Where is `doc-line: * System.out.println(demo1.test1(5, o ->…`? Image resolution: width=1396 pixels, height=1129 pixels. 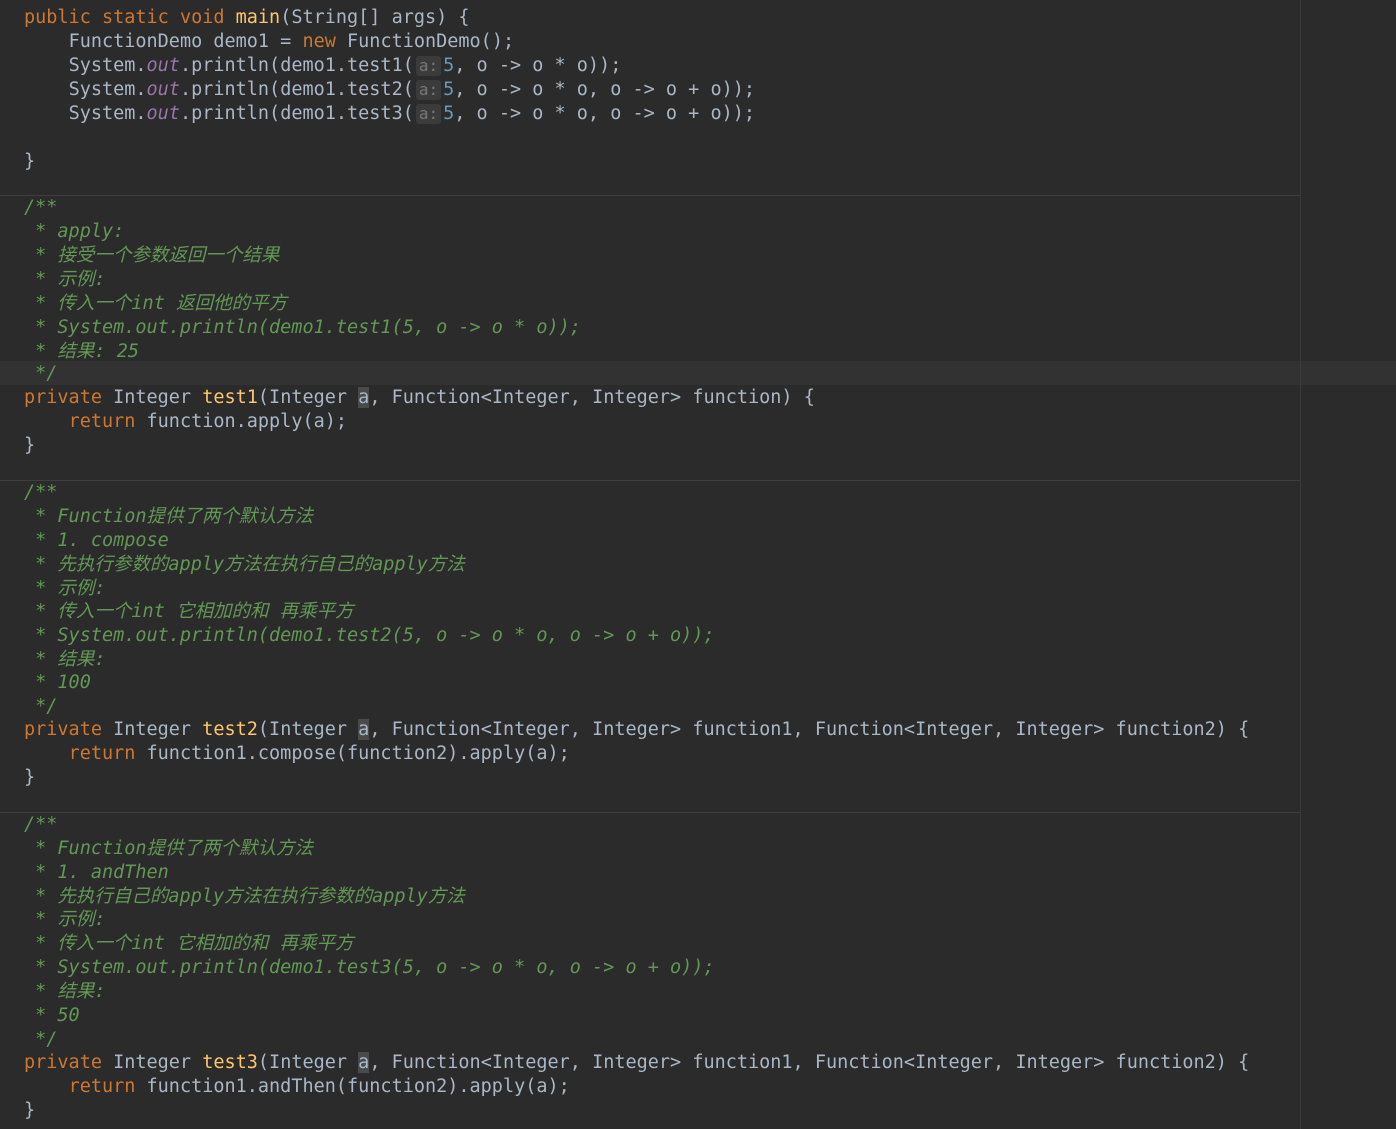
doc-line: * System.out.println(demo1.test1(5, o ->… is located at coordinates (302, 328).